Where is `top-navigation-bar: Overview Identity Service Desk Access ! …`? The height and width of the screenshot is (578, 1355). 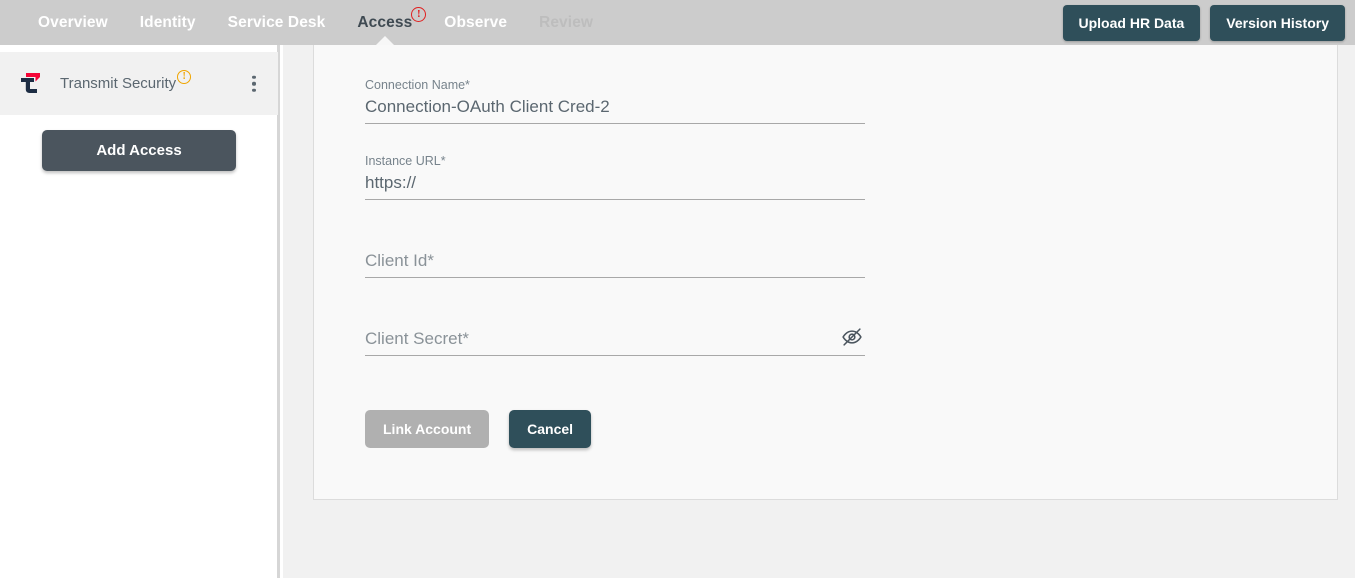
top-navigation-bar: Overview Identity Service Desk Access ! … is located at coordinates (677, 22).